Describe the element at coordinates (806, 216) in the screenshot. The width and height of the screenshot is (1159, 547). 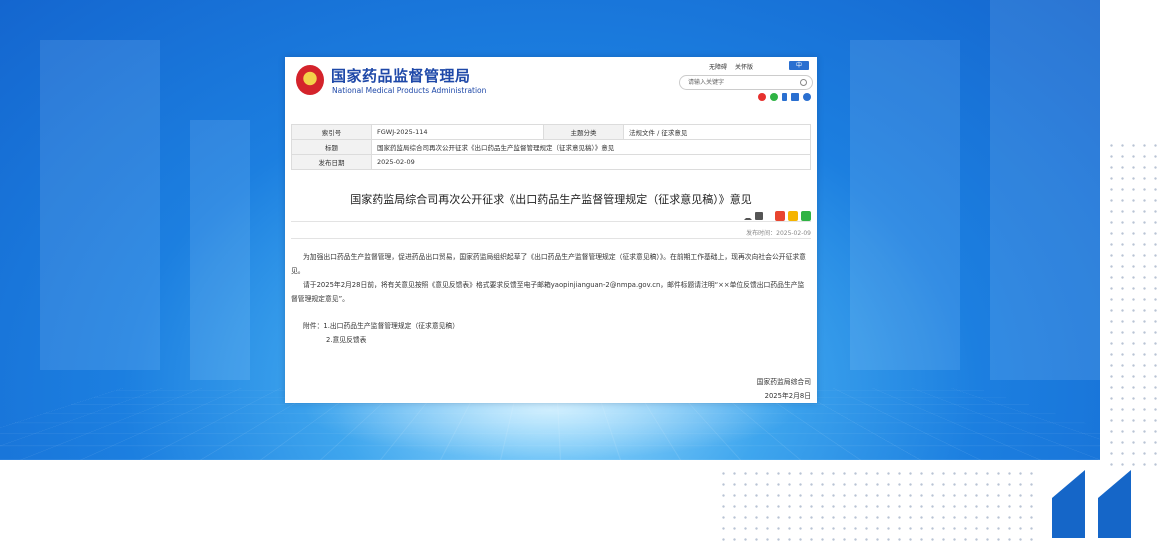
I see `wechat-share-icon` at that location.